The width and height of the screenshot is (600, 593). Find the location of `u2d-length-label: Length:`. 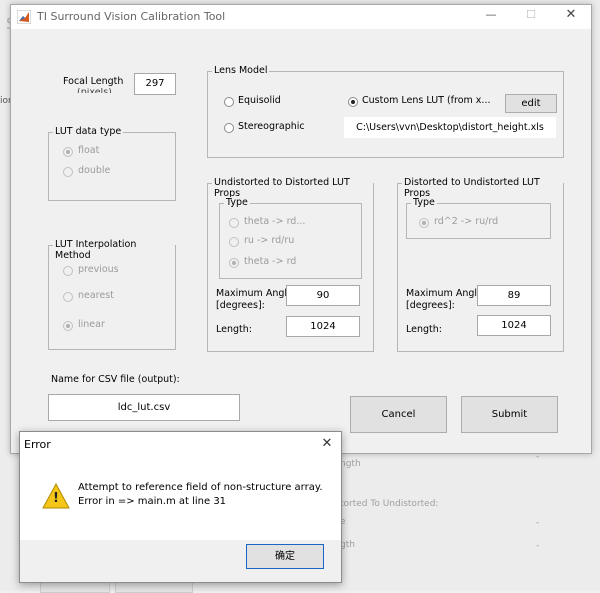

u2d-length-label: Length: is located at coordinates (234, 329).